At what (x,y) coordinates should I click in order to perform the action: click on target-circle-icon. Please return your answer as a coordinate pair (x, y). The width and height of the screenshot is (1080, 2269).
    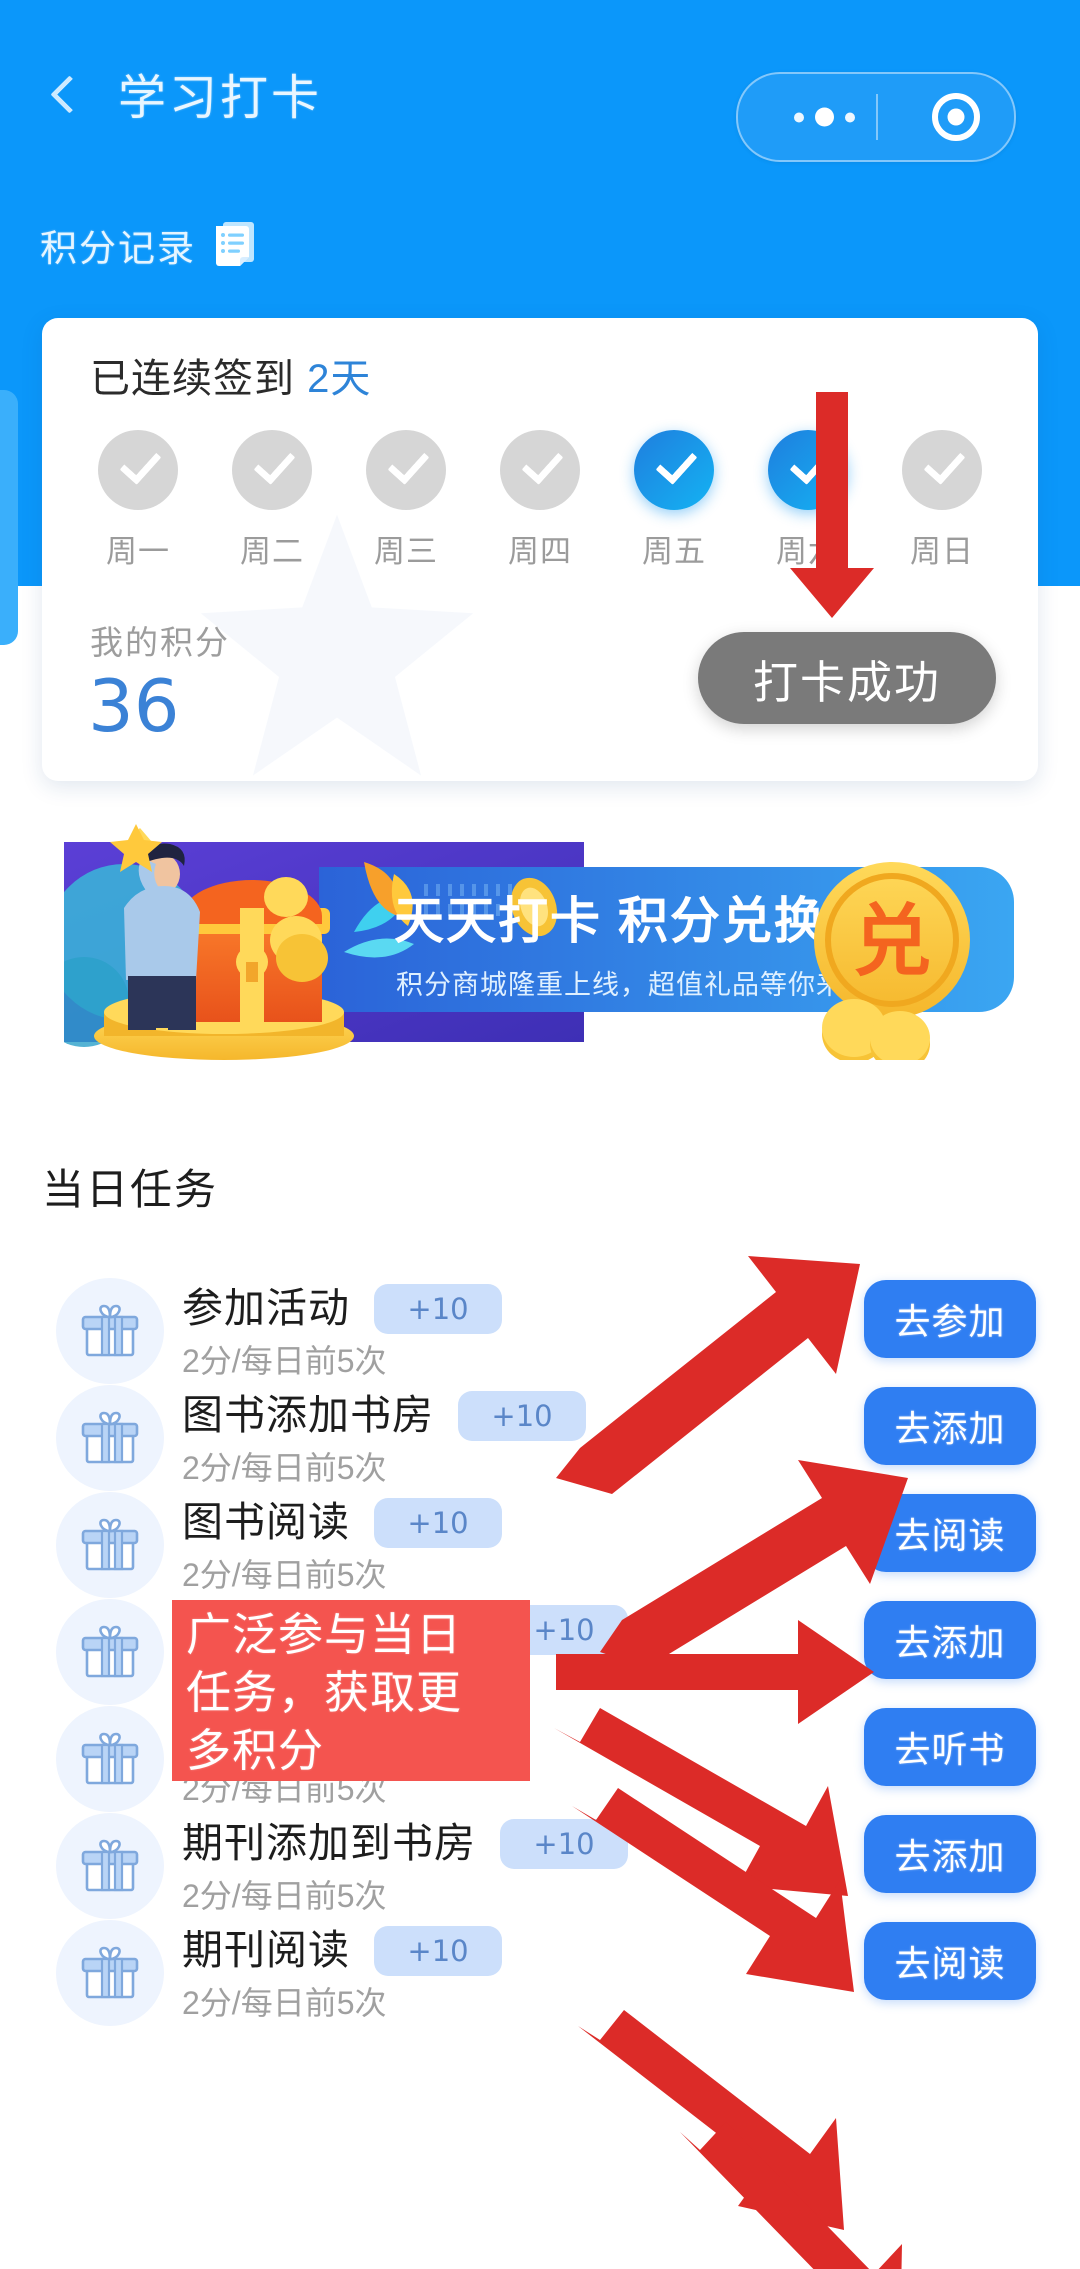
    Looking at the image, I should click on (956, 117).